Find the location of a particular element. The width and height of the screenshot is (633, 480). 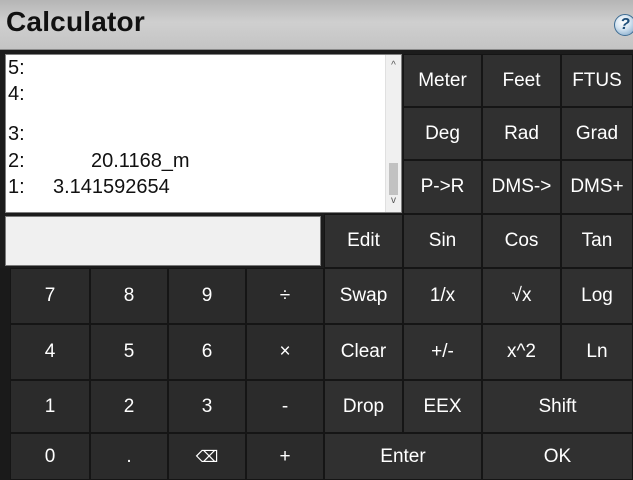

dms-convert-button: DMS-> is located at coordinates (521, 187).